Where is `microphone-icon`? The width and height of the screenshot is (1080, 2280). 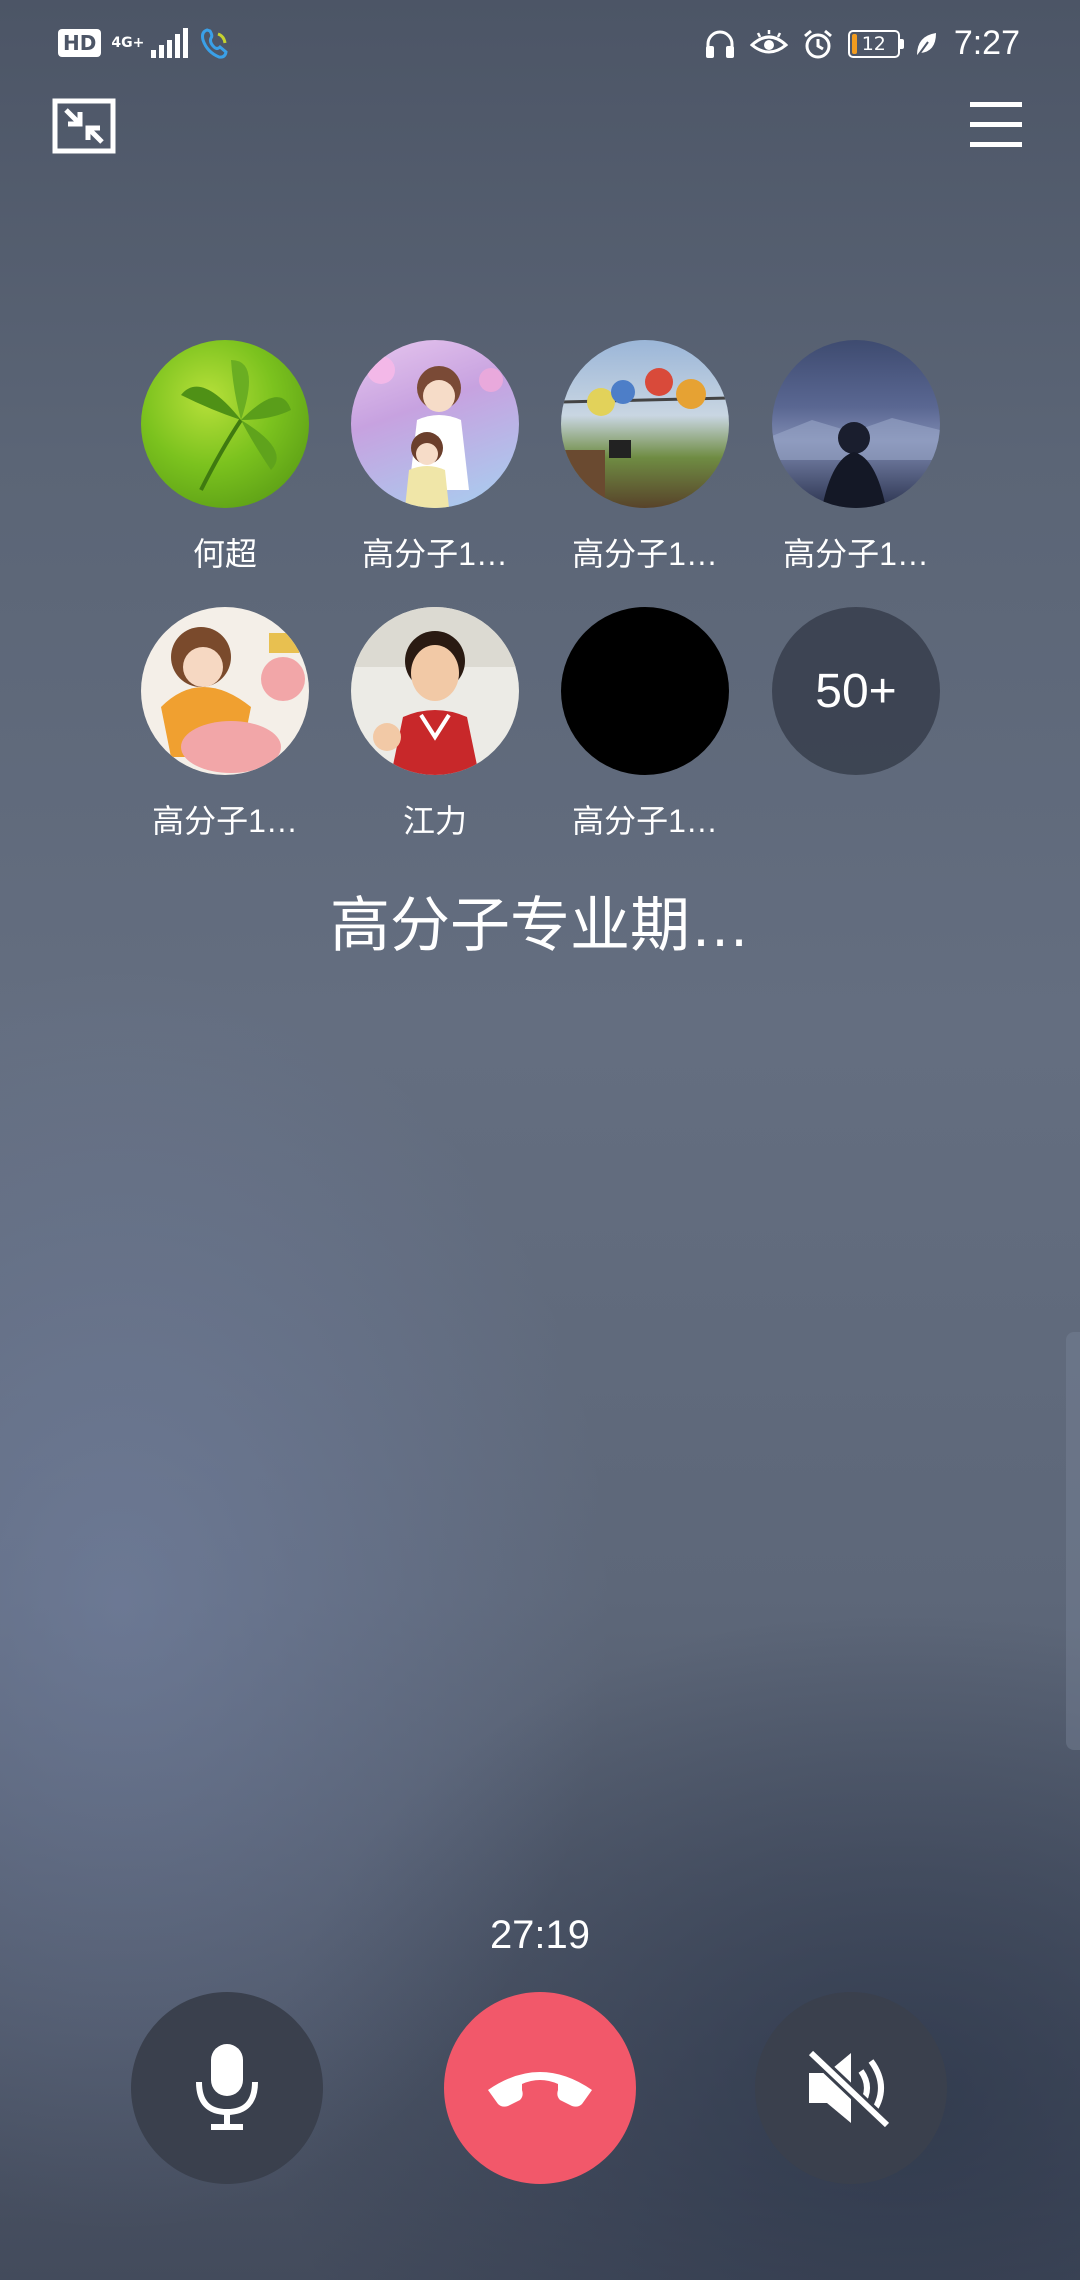
microphone-icon is located at coordinates (227, 2087).